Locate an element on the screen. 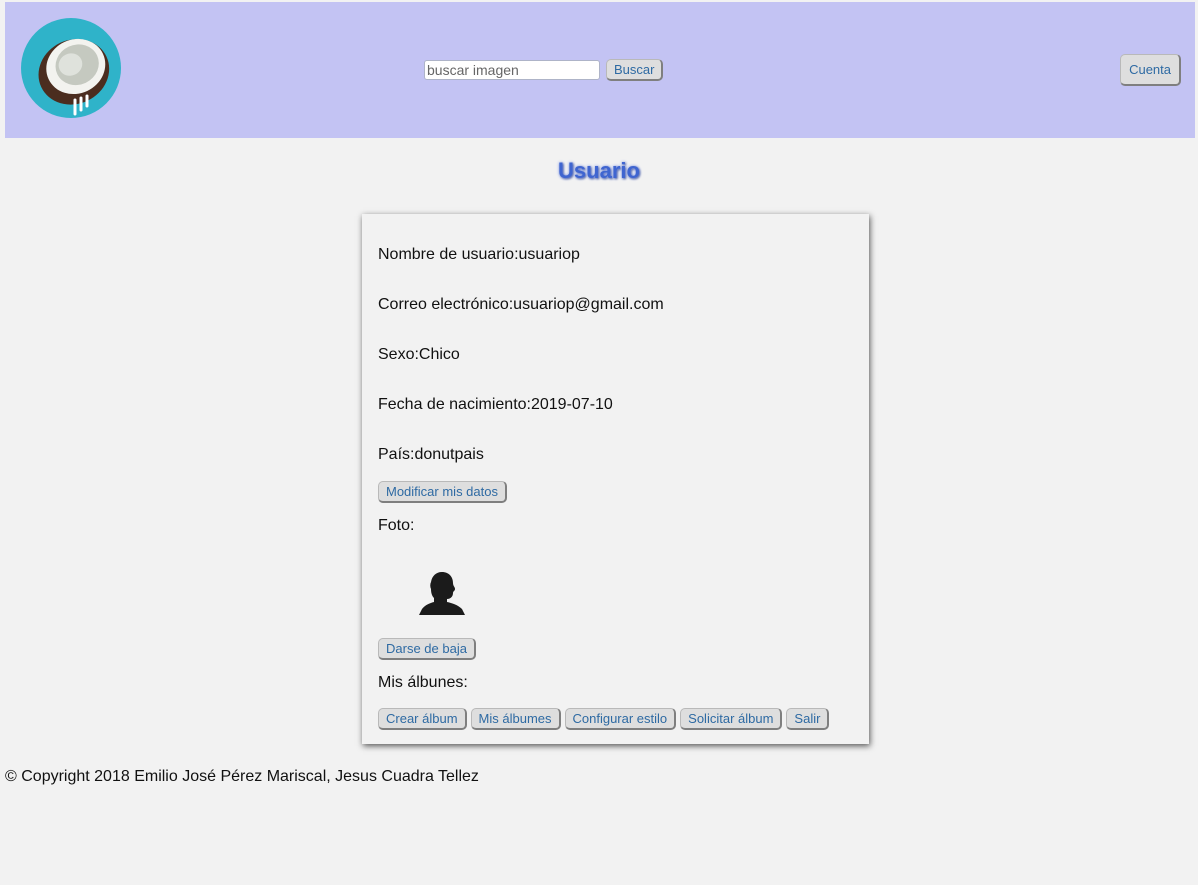 The width and height of the screenshot is (1198, 885). logout-button: Salir is located at coordinates (808, 719).